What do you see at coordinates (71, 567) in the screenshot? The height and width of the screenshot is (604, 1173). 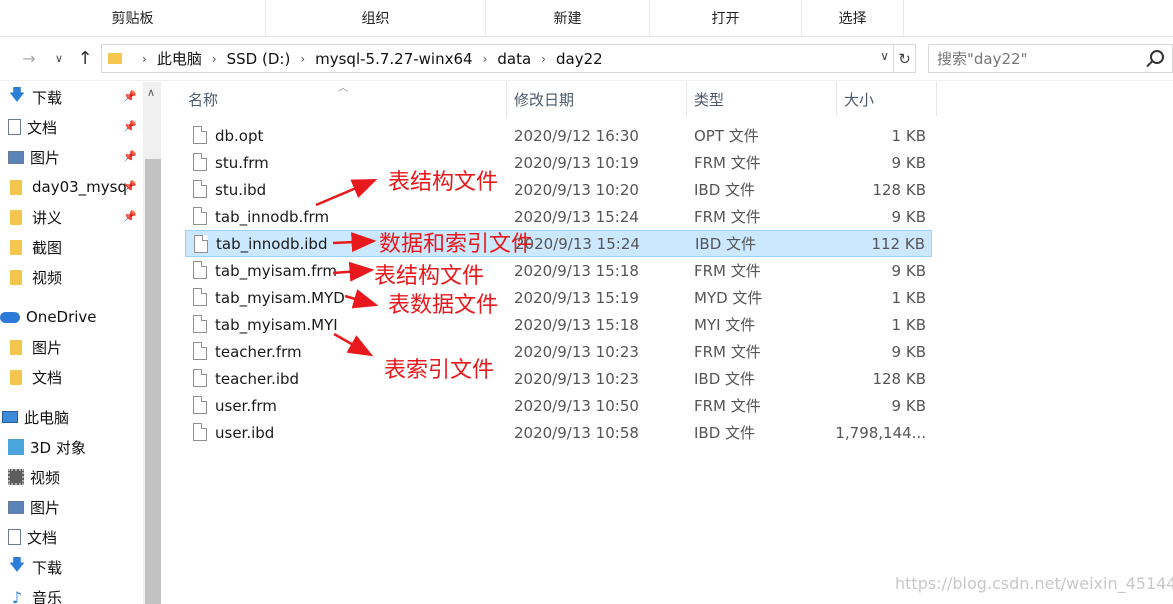 I see `sidebar-item-pc-downloads: 🡇 下载` at bounding box center [71, 567].